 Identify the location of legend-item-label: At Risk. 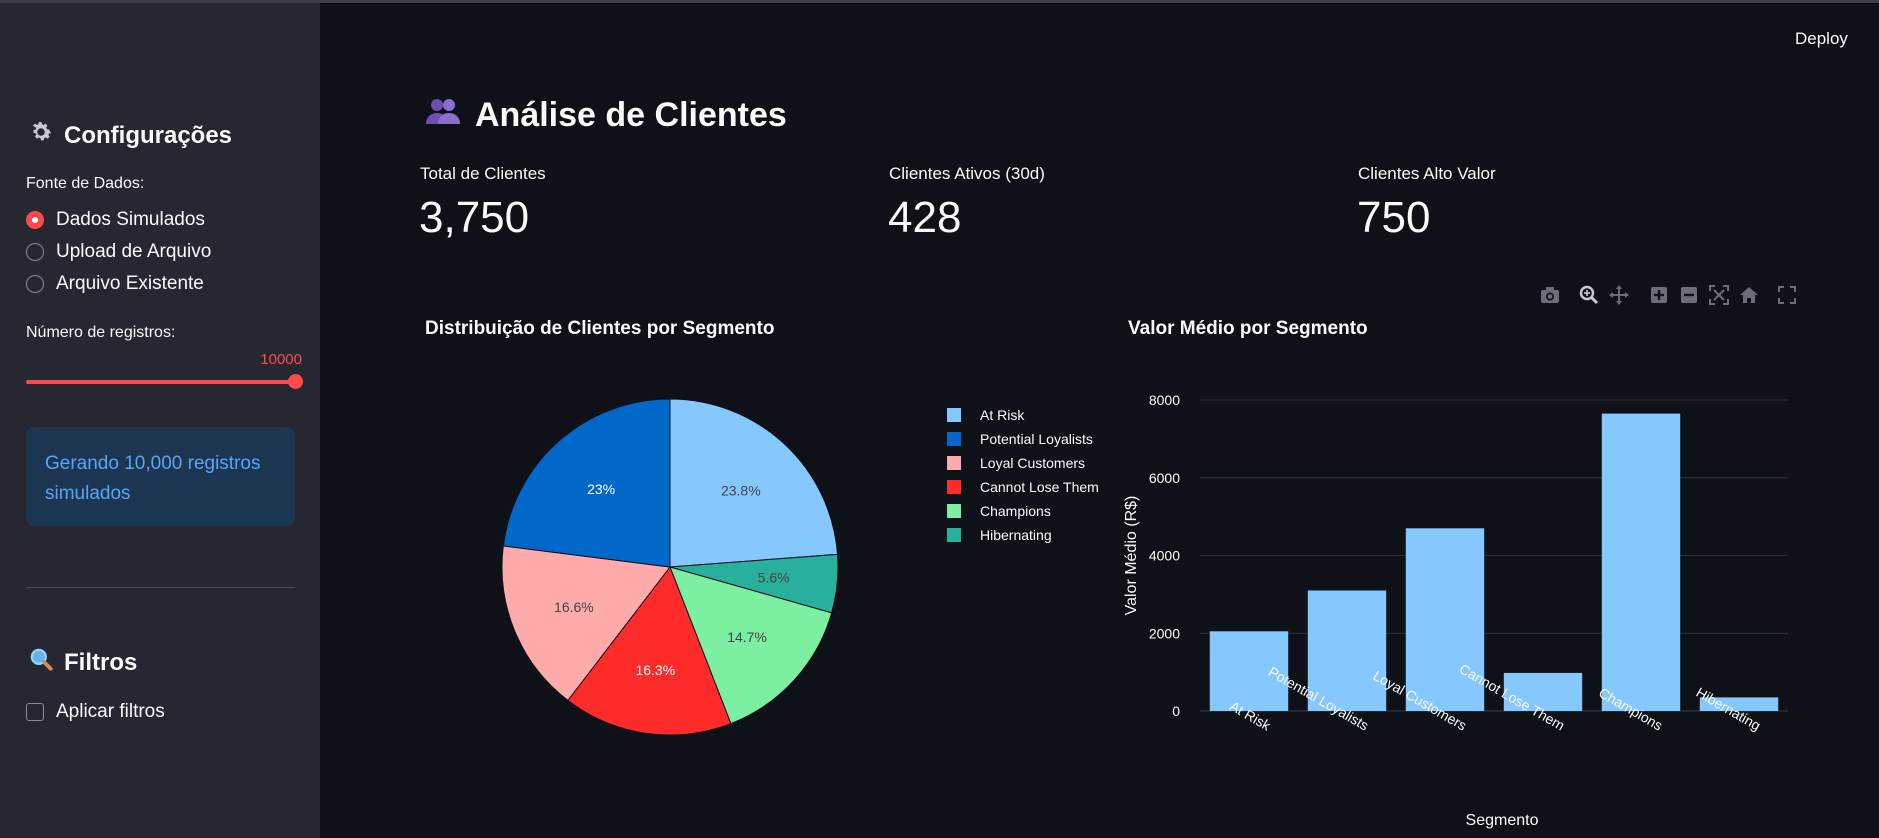
(1002, 415).